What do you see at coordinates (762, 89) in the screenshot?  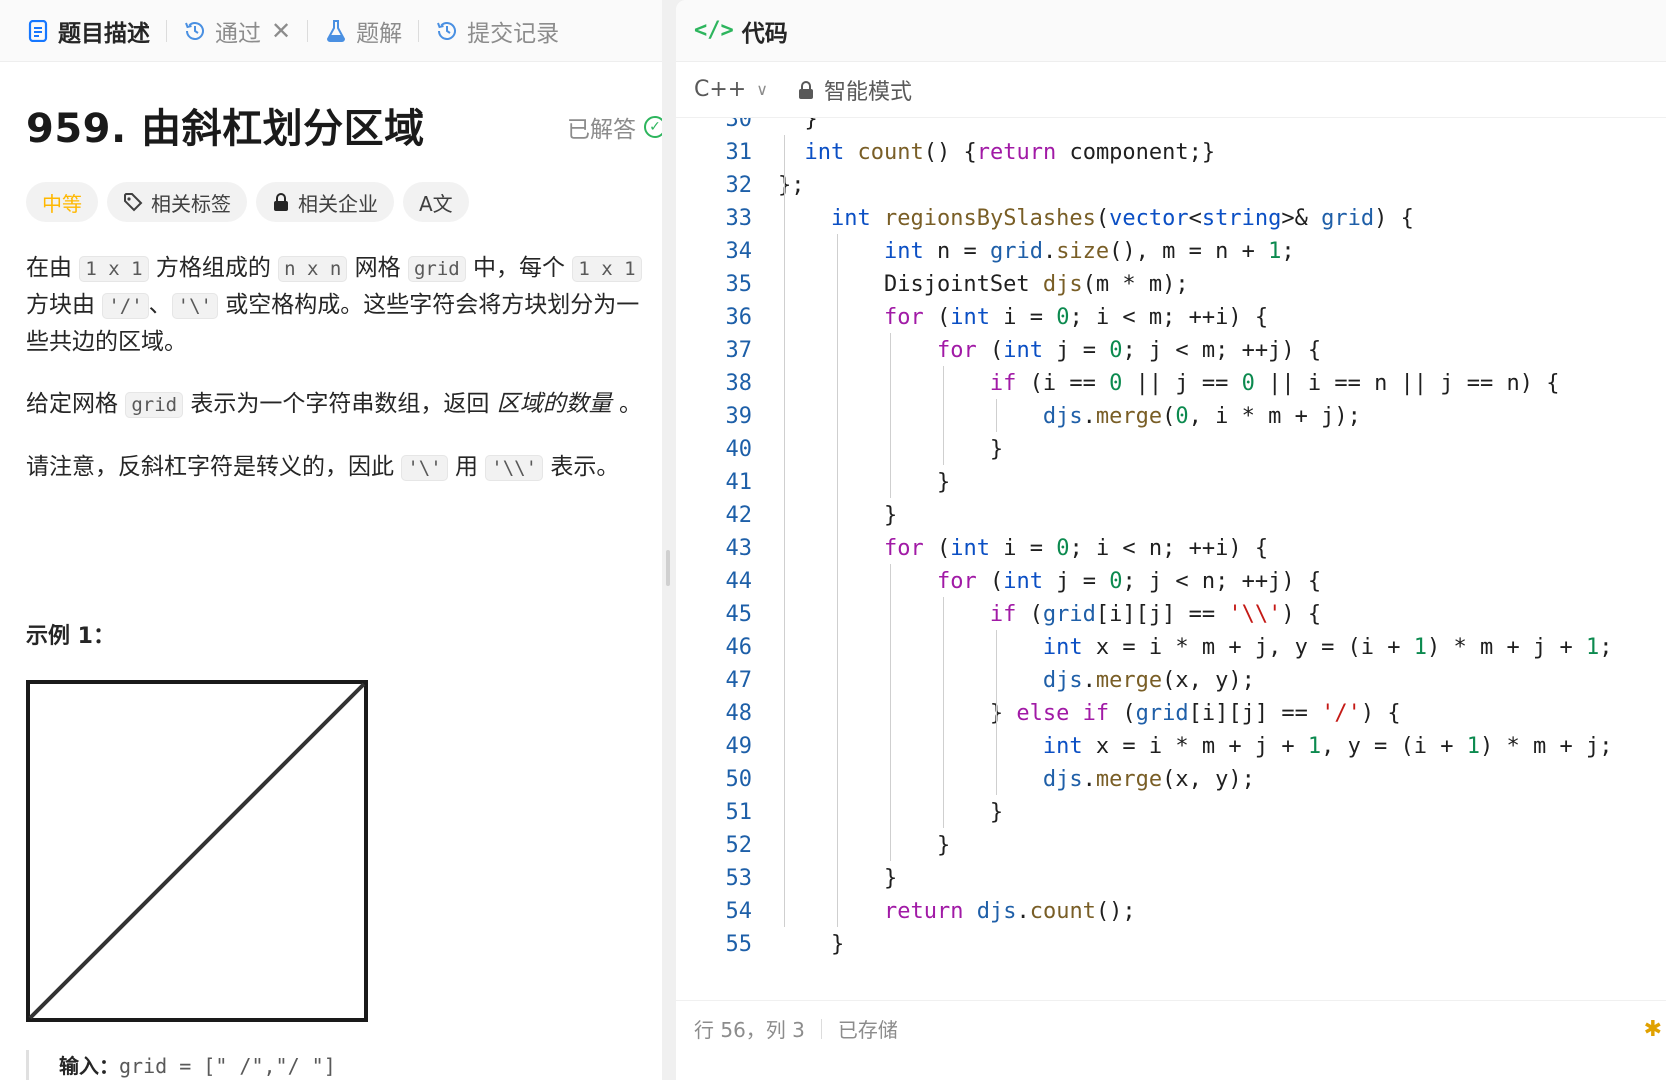 I see `chevron-down-icon: ∨` at bounding box center [762, 89].